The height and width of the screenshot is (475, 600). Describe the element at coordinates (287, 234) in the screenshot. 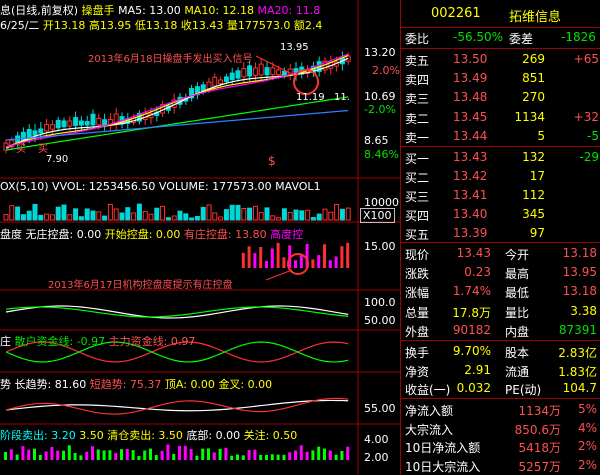

I see `control-high: 高度控` at that location.